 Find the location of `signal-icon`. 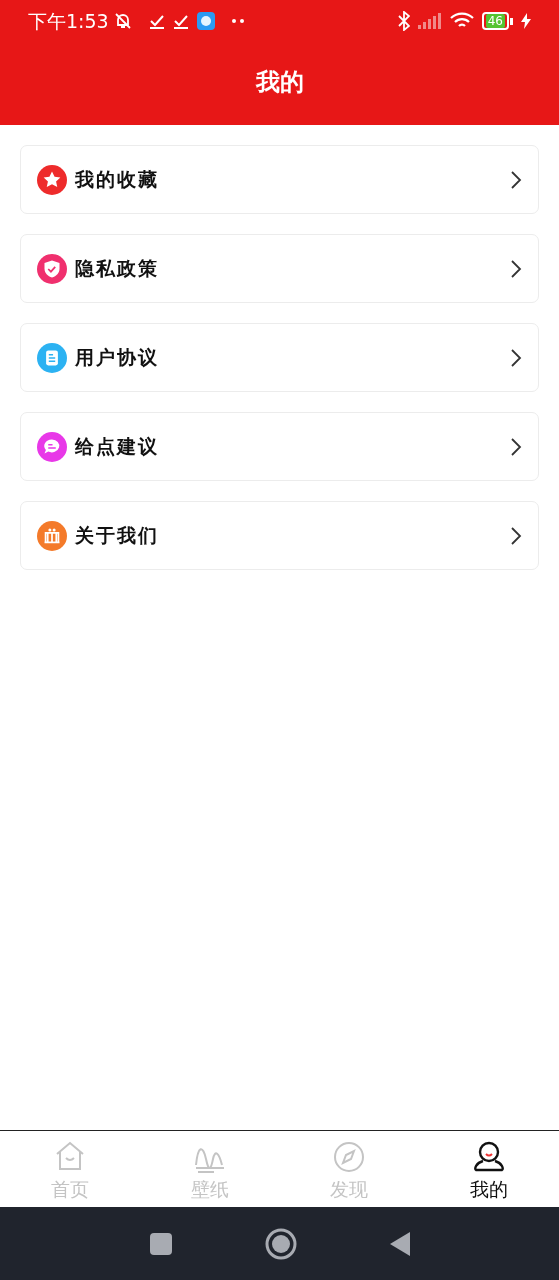

signal-icon is located at coordinates (429, 21).